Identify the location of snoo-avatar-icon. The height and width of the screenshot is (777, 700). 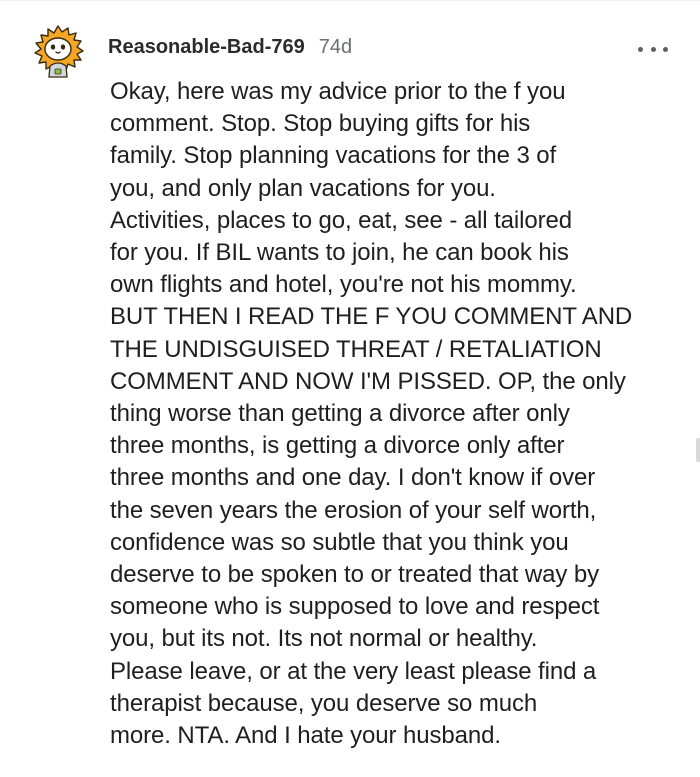
(59, 51).